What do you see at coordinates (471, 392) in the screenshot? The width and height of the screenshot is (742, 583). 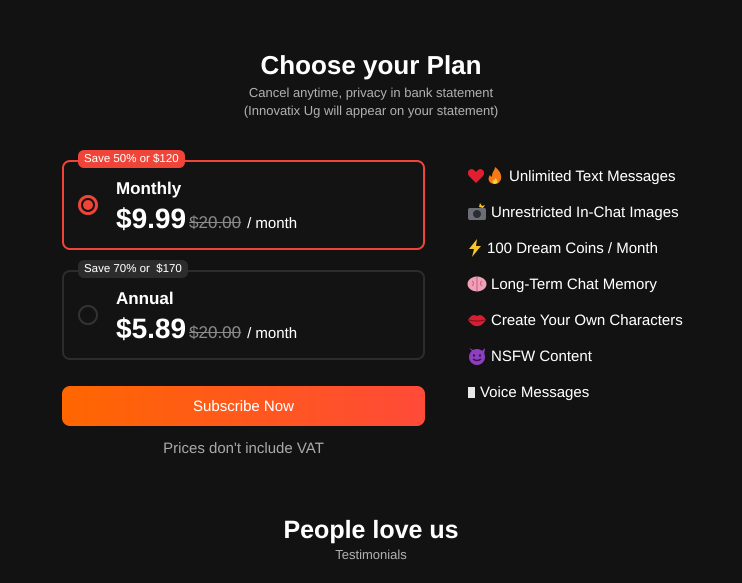 I see `square-icon` at bounding box center [471, 392].